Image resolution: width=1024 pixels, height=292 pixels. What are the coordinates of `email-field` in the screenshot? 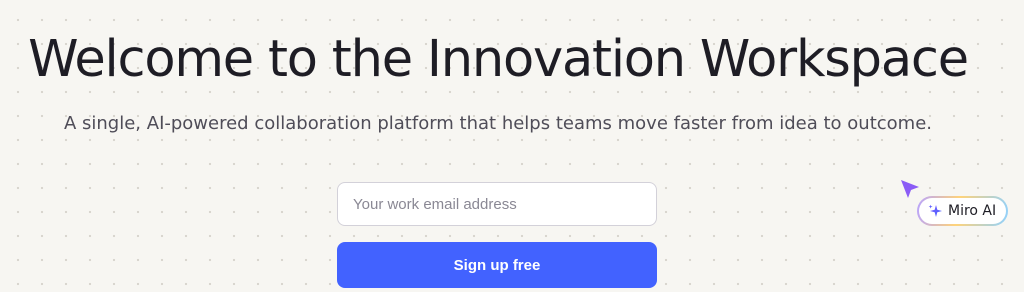 It's located at (497, 204).